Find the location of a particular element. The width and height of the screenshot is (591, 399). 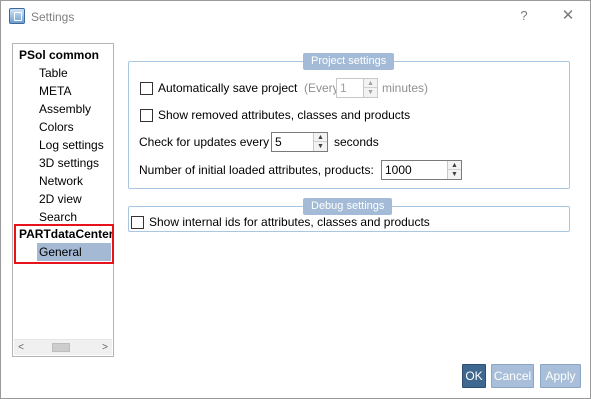

project-settings-title: Project settings is located at coordinates (349, 61).